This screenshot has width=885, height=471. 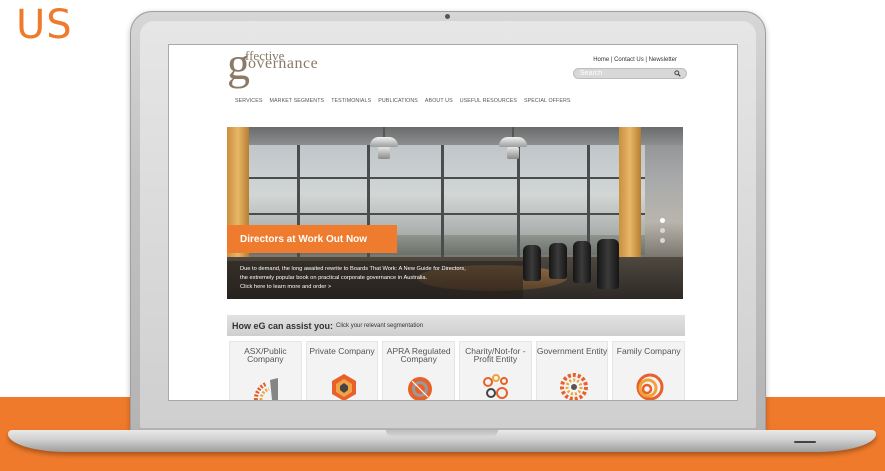 I want to click on segment-label: APRA Regulated Company, so click(x=418, y=355).